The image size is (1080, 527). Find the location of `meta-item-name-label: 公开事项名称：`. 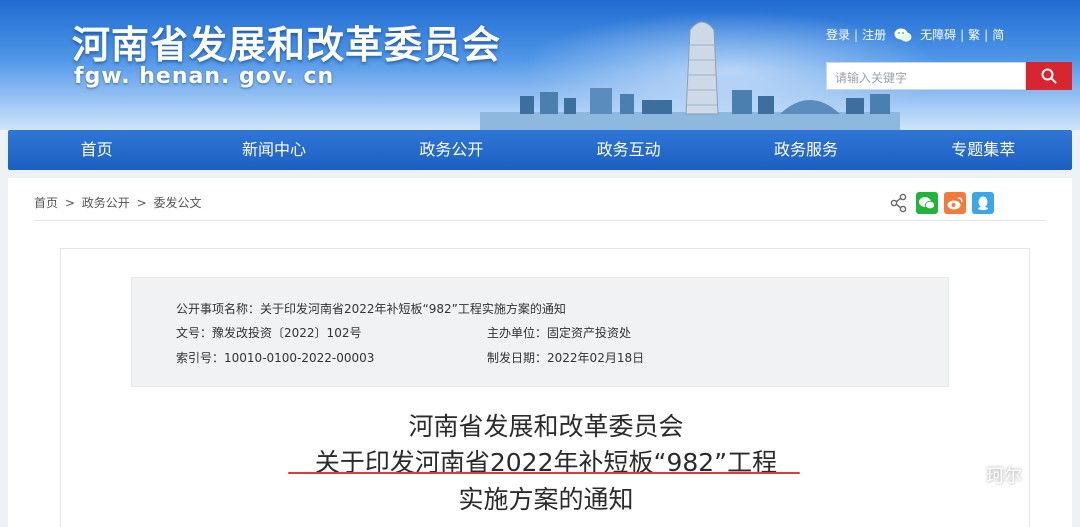

meta-item-name-label: 公开事项名称： is located at coordinates (218, 309).